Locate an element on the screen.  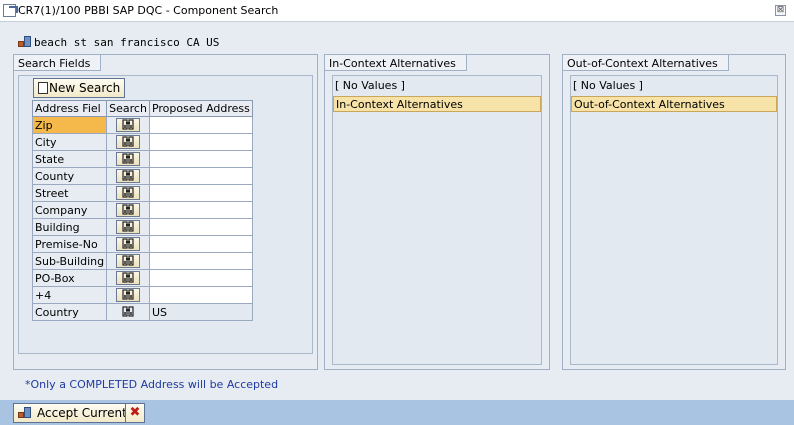
table-header-row: Address Fiel Search Proposed Address is located at coordinates (142, 108).